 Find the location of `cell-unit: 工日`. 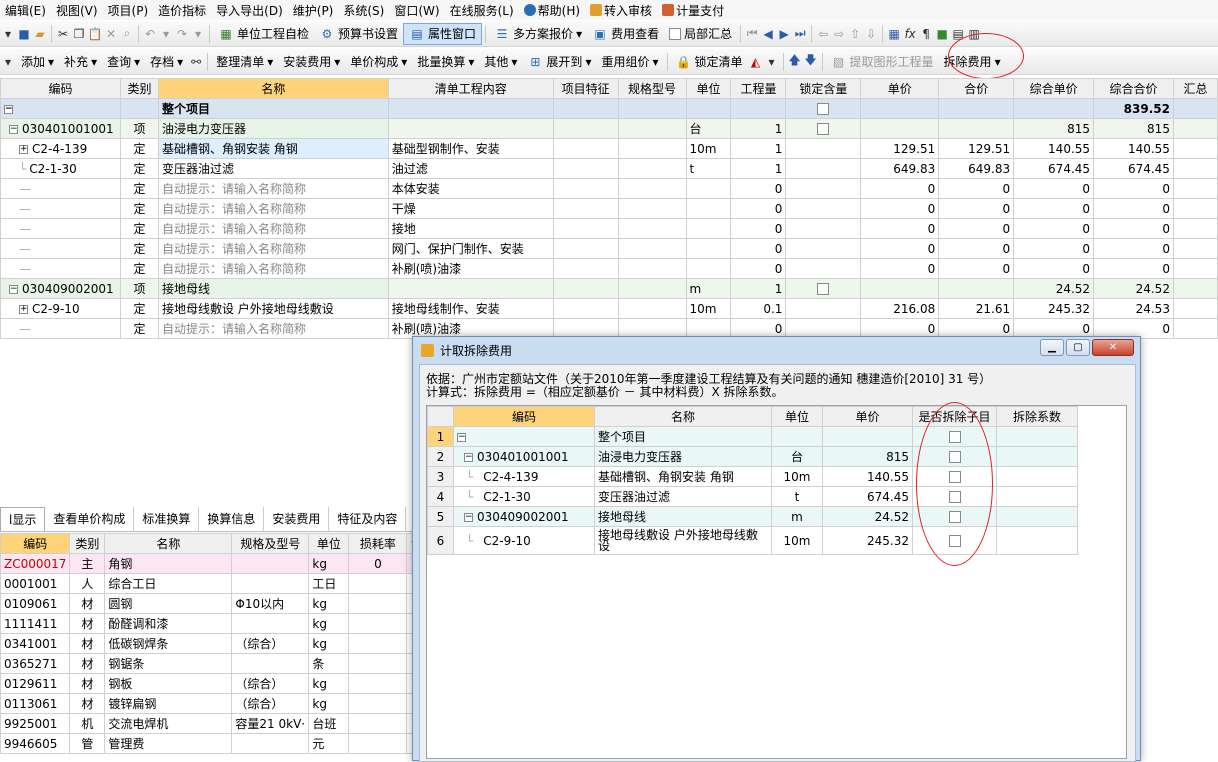

cell-unit: 工日 is located at coordinates (329, 583).